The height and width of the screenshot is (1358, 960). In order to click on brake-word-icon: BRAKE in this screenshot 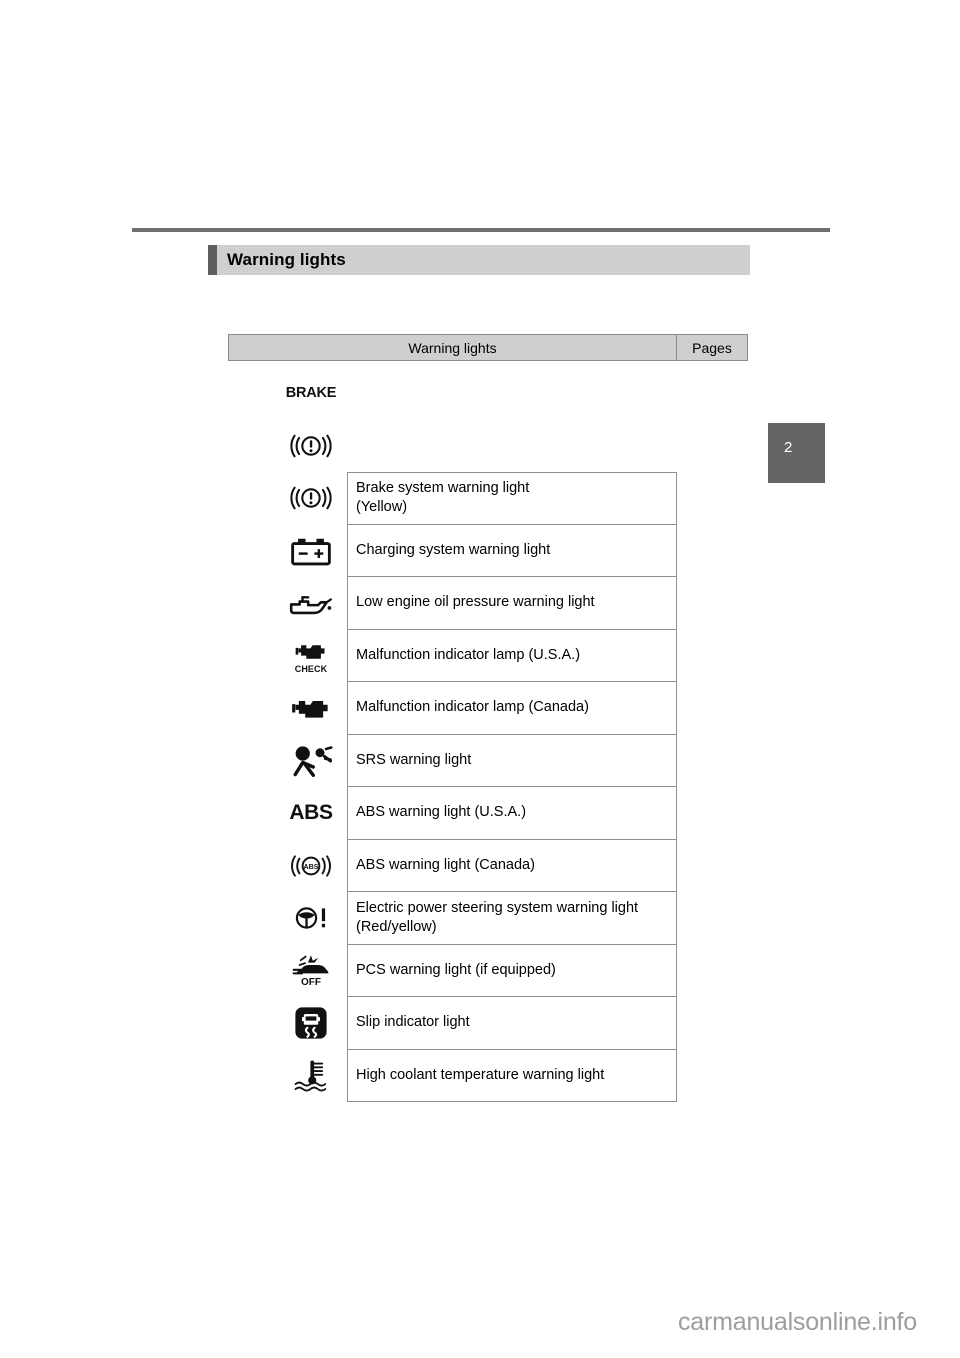, I will do `click(311, 393)`.